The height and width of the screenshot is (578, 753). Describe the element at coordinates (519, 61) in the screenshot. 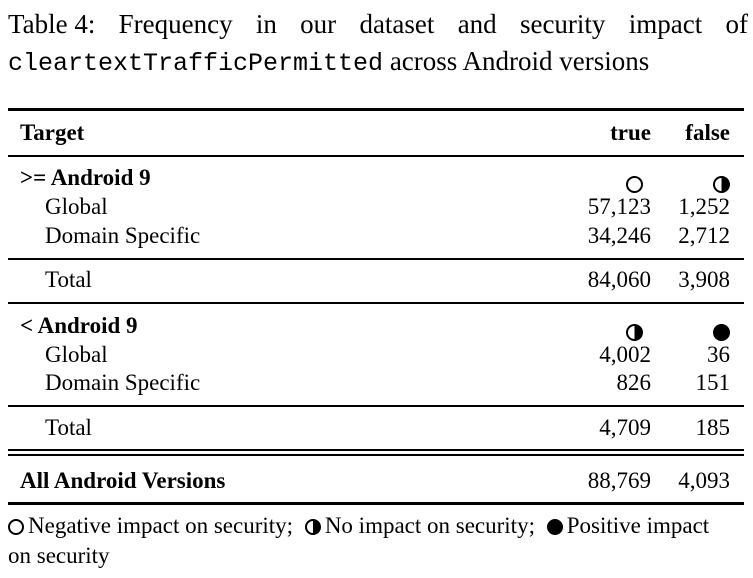

I see `caption-tail: across Android versions` at that location.